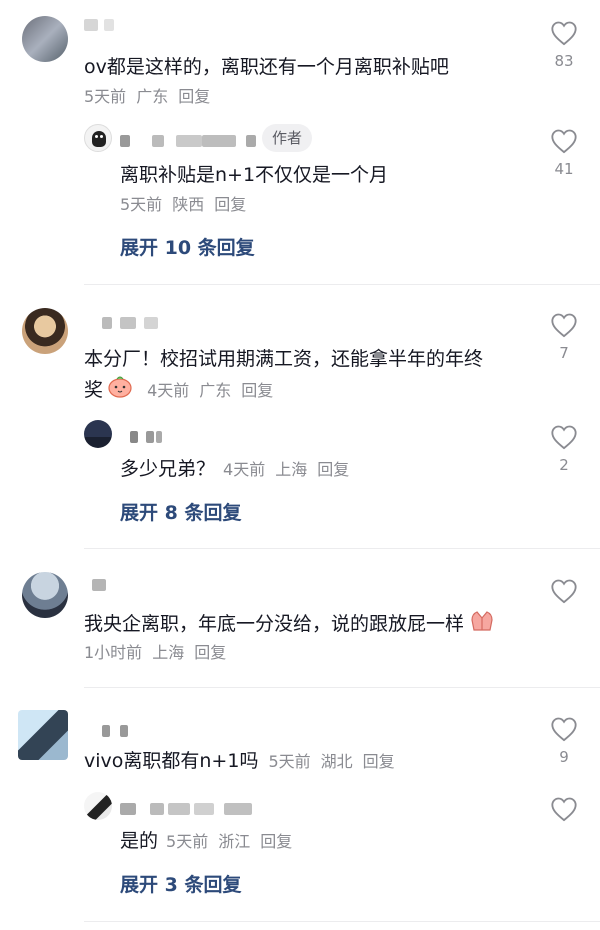 Image resolution: width=600 pixels, height=930 pixels. I want to click on like-button: 7, so click(564, 337).